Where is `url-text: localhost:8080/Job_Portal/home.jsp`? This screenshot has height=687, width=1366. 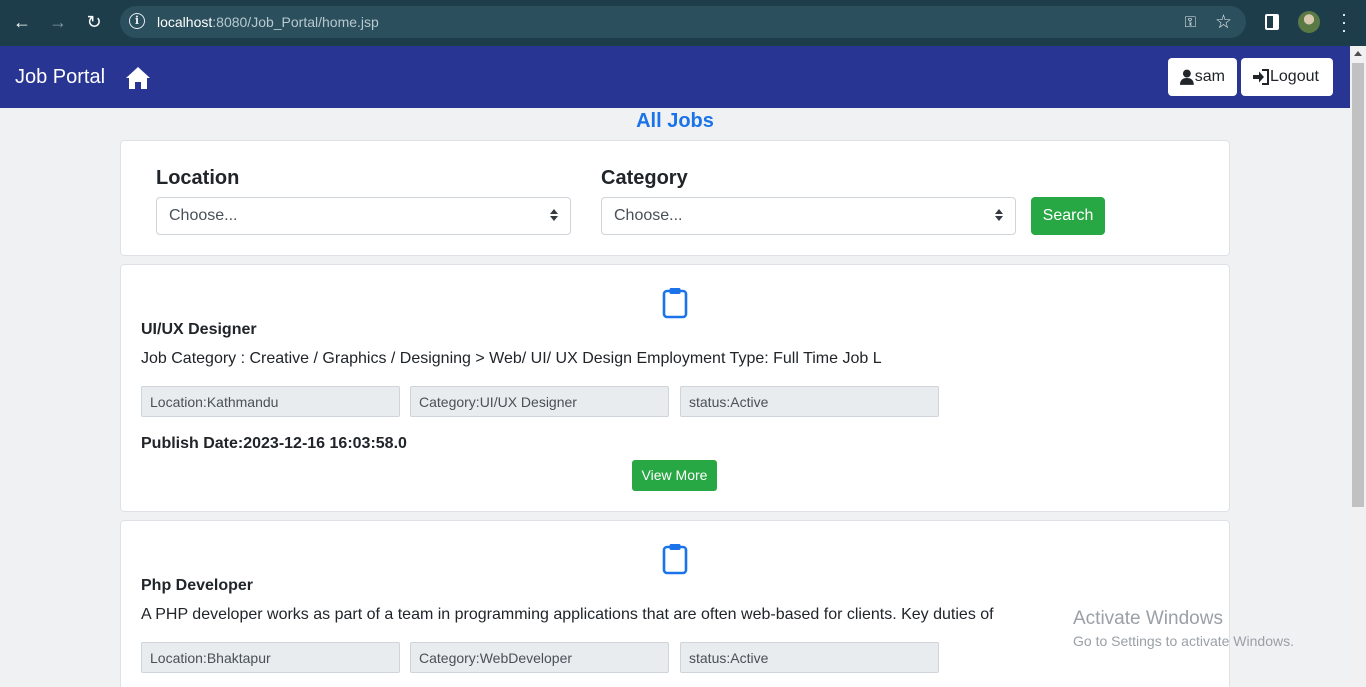 url-text: localhost:8080/Job_Portal/home.jsp is located at coordinates (268, 22).